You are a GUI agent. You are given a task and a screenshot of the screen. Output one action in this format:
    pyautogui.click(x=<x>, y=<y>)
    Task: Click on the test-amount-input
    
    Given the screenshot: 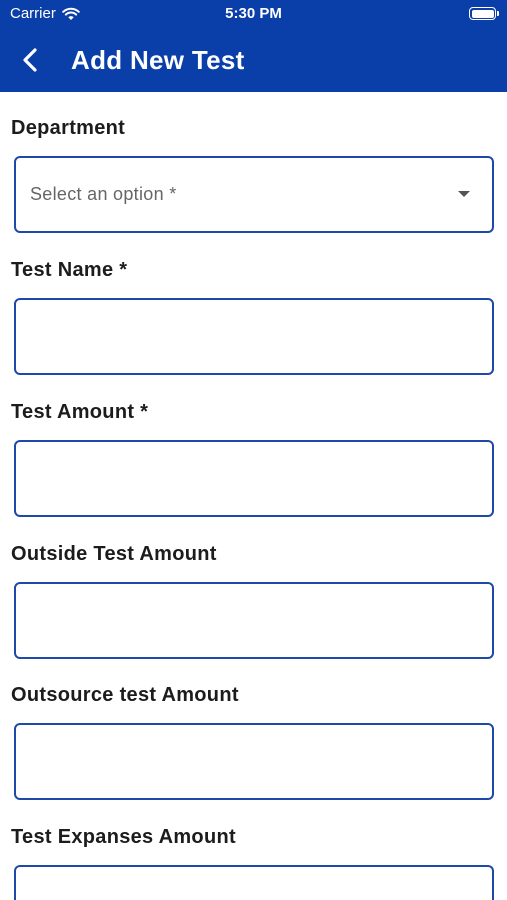 What is the action you would take?
    pyautogui.click(x=254, y=478)
    